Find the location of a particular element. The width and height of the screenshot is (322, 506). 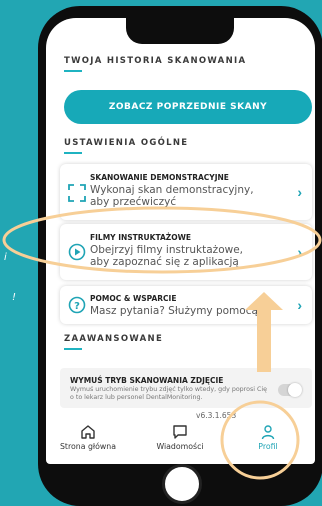

bottom-tab-bar: Strona główna Wiadomości Profil is located at coordinates (180, 443).